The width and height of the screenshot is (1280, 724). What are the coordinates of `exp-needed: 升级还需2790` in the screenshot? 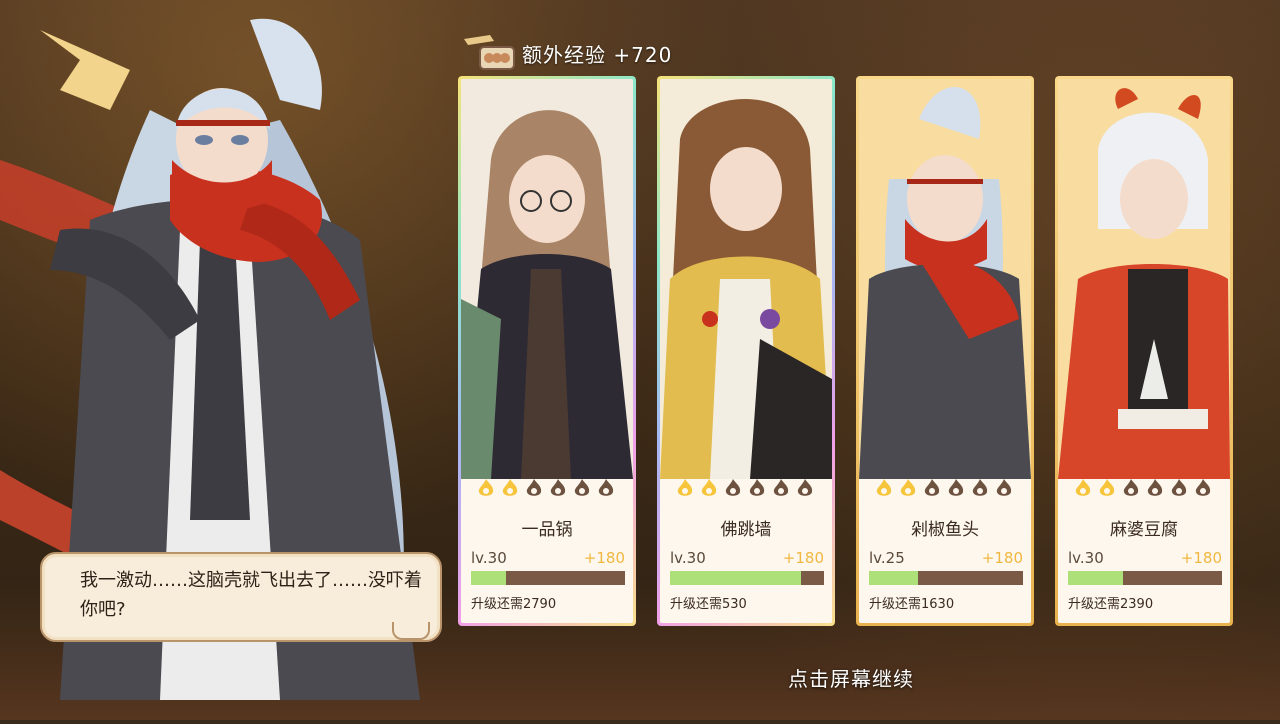 It's located at (514, 604).